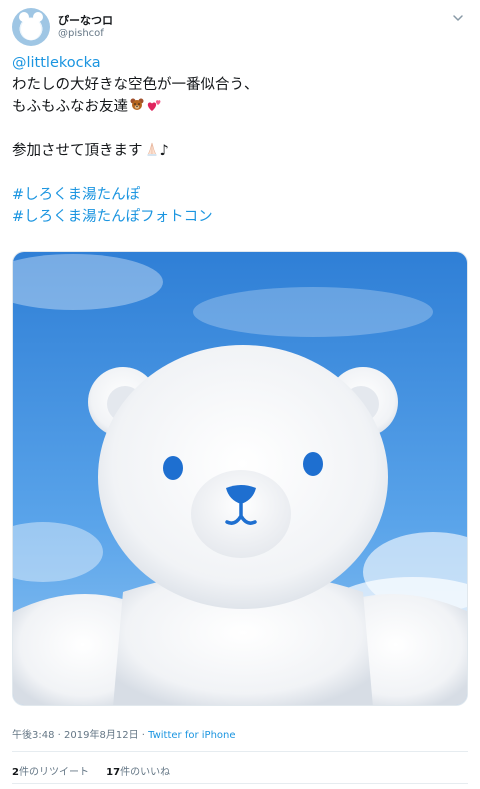 The height and width of the screenshot is (789, 480). I want to click on tweet-line-3: 参加させて頂きます, so click(77, 151).